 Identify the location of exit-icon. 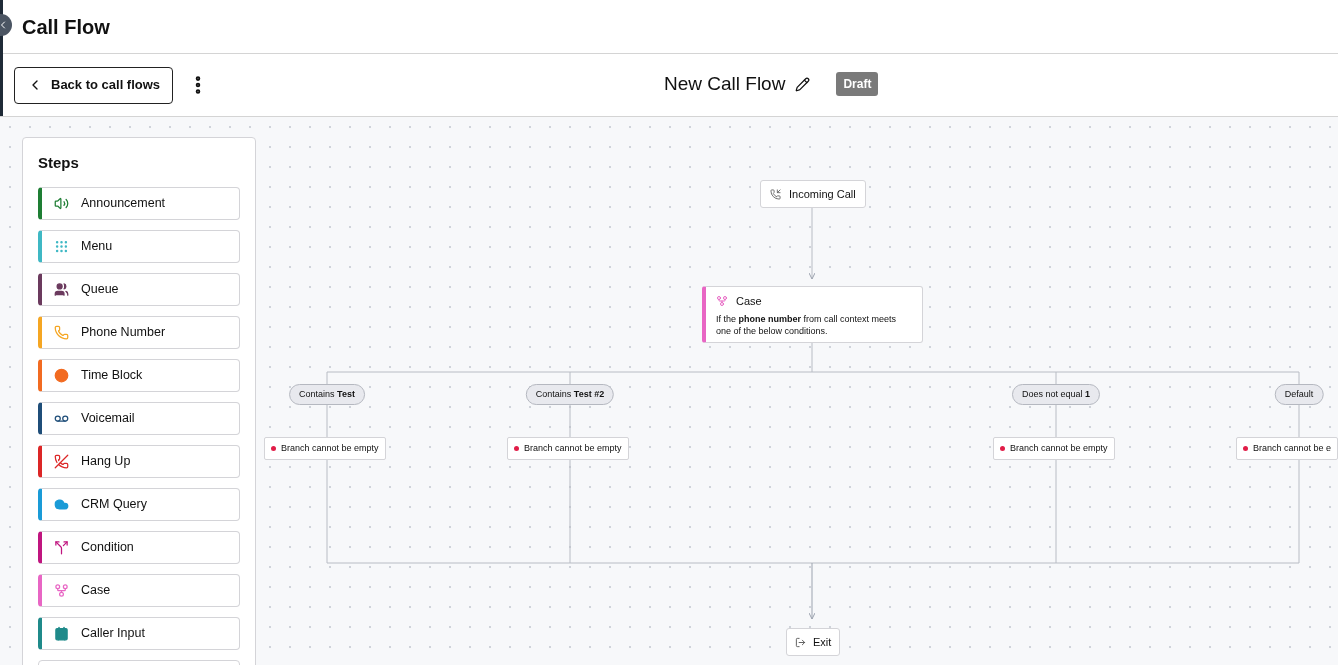
(800, 642).